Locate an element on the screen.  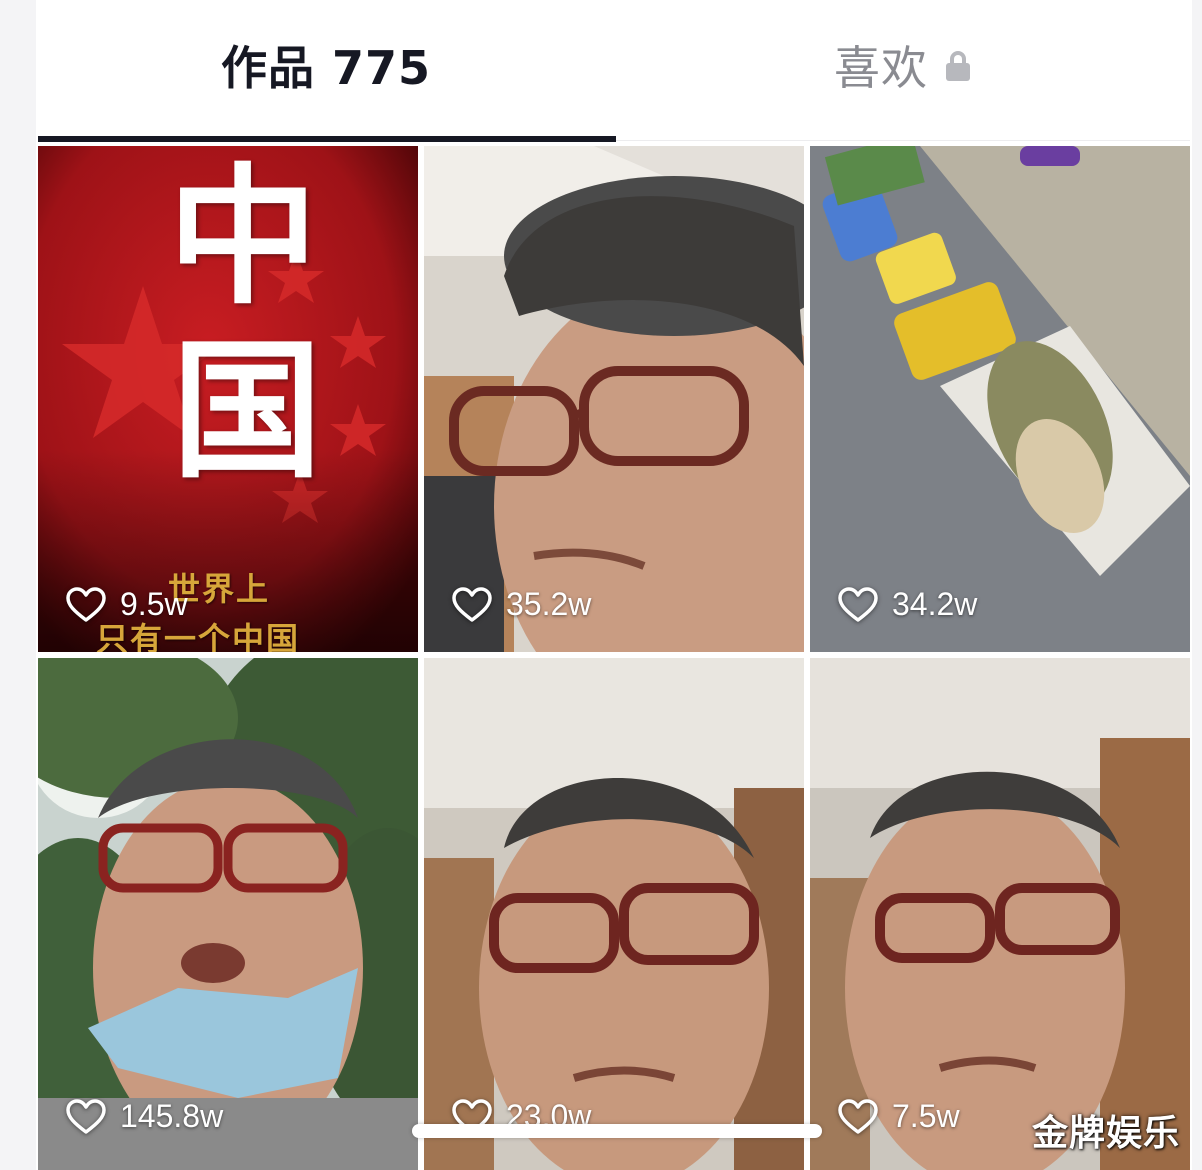
like-count-text: 145.8w is located at coordinates (172, 1116).